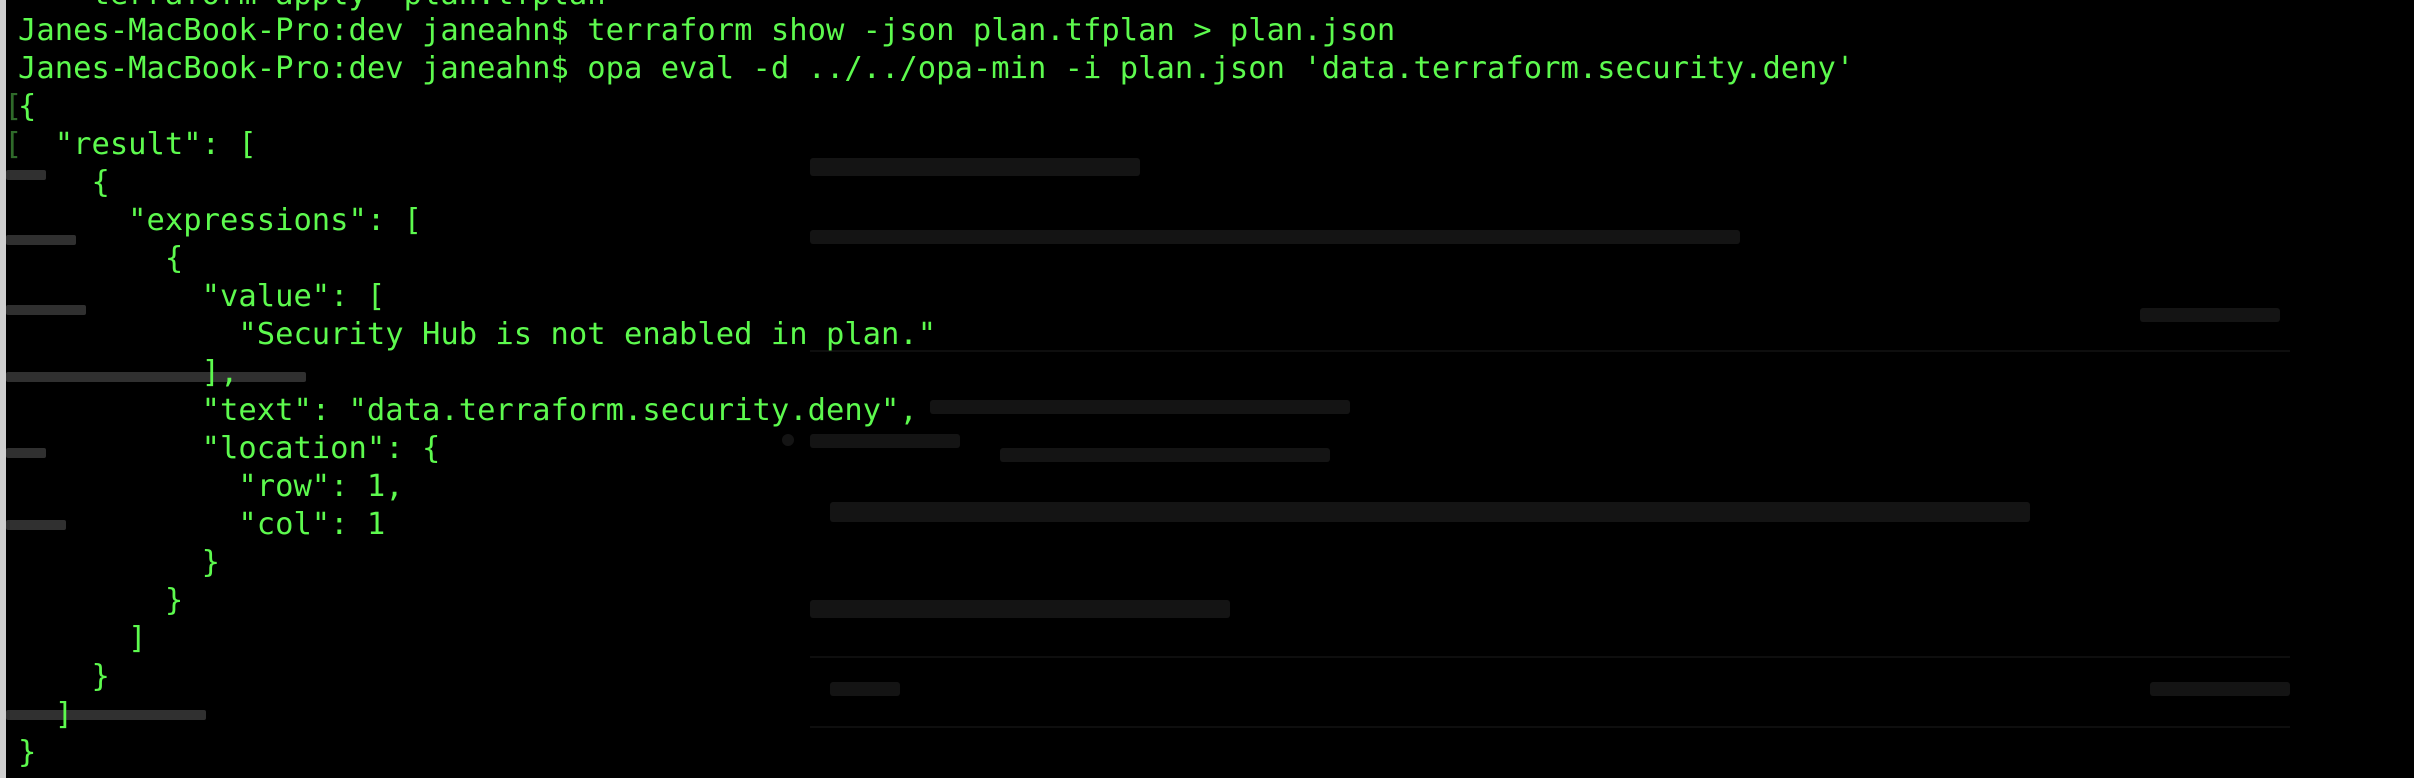 The width and height of the screenshot is (2414, 778). I want to click on json-value-close: ],, so click(128, 372).